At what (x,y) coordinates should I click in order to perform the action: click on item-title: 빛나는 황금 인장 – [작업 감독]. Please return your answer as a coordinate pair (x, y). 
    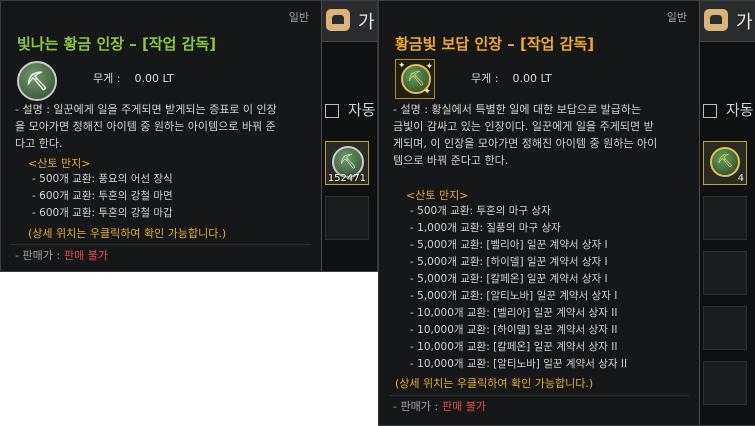
    Looking at the image, I should click on (117, 44).